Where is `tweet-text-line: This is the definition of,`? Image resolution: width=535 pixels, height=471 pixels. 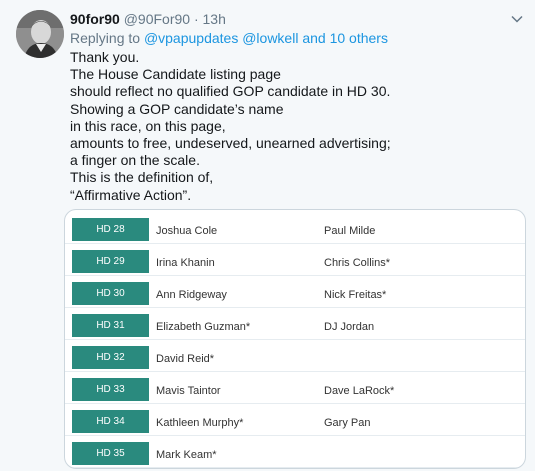 tweet-text-line: This is the definition of, is located at coordinates (142, 177).